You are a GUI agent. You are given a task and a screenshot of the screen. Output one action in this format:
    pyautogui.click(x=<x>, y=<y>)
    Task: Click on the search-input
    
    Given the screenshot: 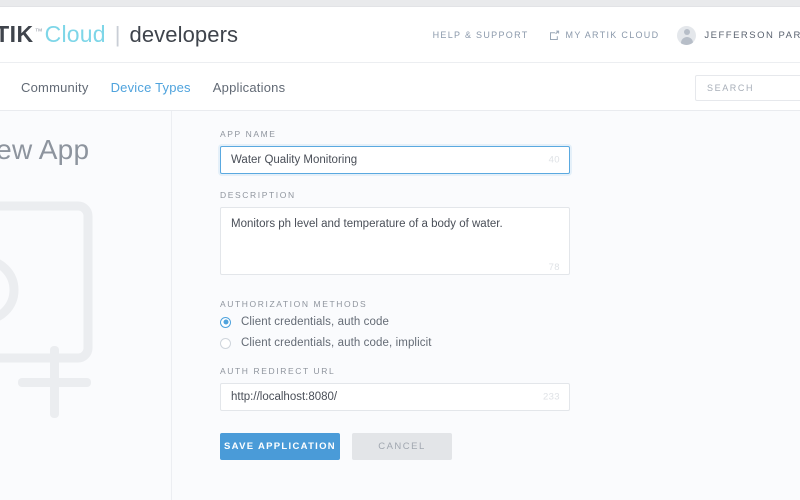 What is the action you would take?
    pyautogui.click(x=753, y=88)
    